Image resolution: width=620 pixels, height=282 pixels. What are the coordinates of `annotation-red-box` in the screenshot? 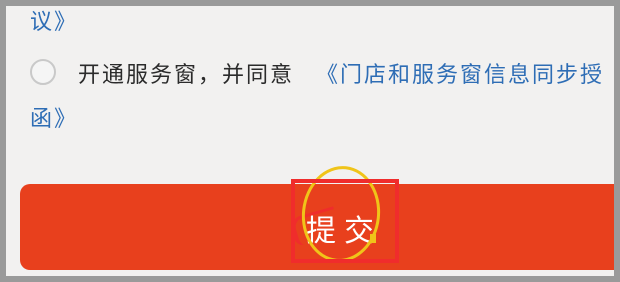 It's located at (345, 221).